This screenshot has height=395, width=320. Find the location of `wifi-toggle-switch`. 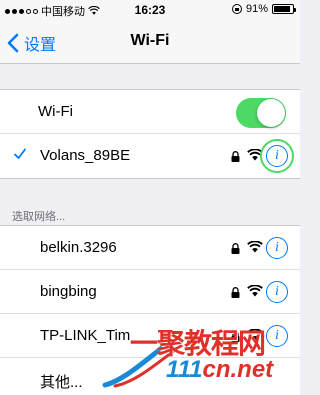

wifi-toggle-switch is located at coordinates (261, 113).